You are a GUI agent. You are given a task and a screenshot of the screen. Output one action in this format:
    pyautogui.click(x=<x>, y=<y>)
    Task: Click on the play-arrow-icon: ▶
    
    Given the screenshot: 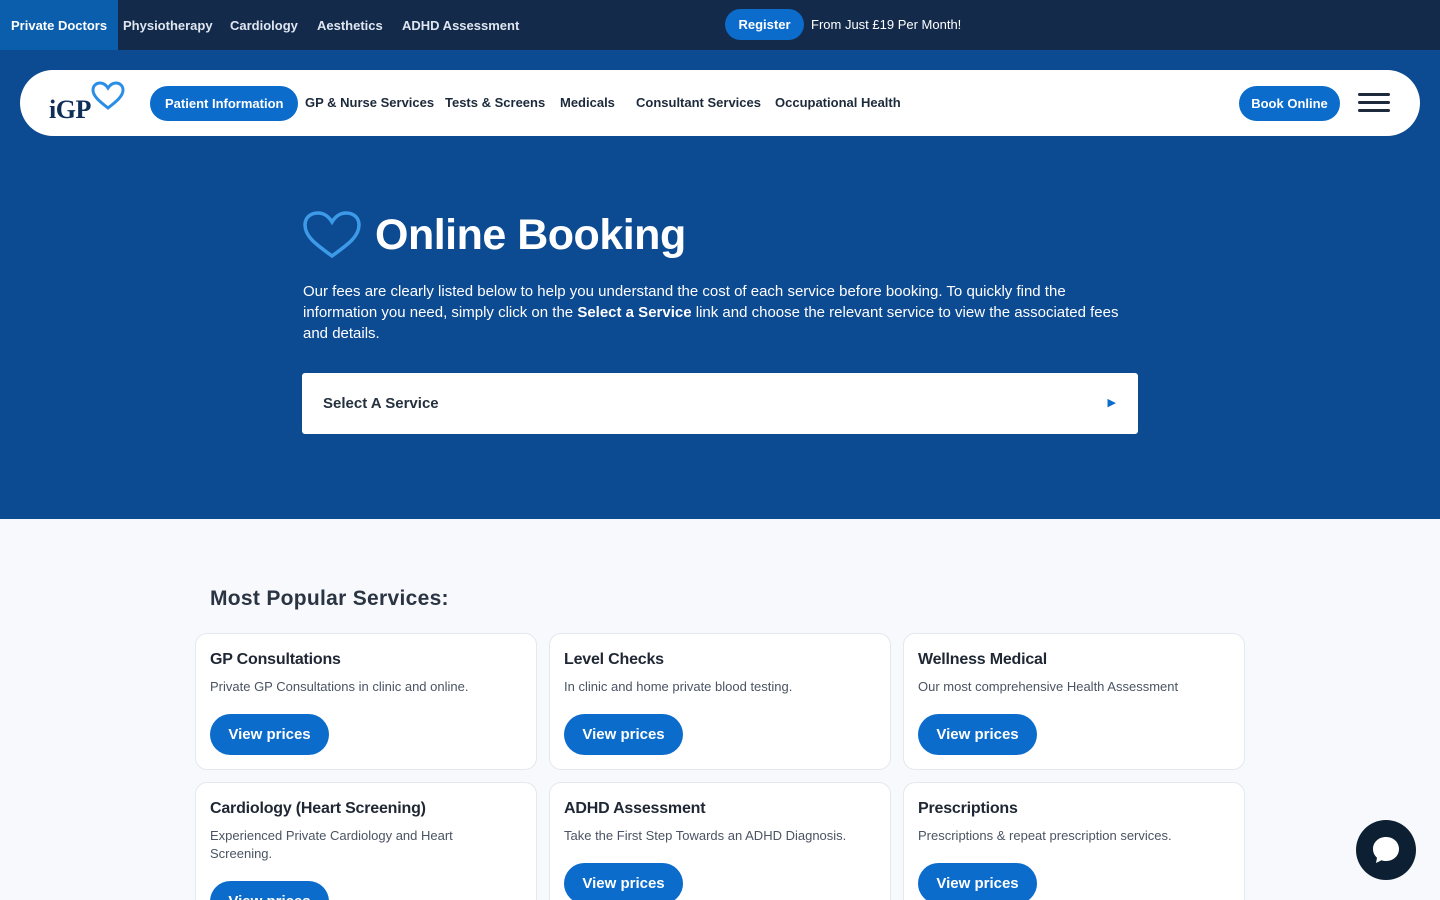 What is the action you would take?
    pyautogui.click(x=1111, y=403)
    